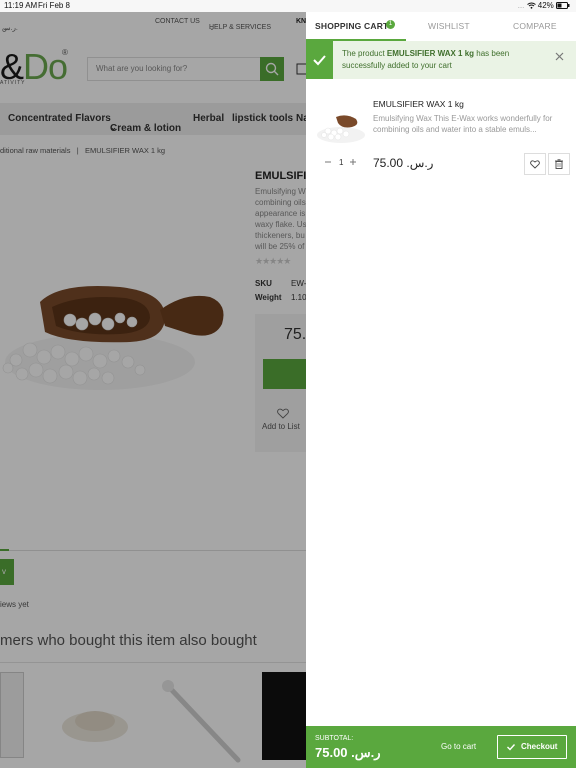 The width and height of the screenshot is (576, 768). What do you see at coordinates (403, 163) in the screenshot?
I see `cart-item-price: 75.00 .ر.س` at bounding box center [403, 163].